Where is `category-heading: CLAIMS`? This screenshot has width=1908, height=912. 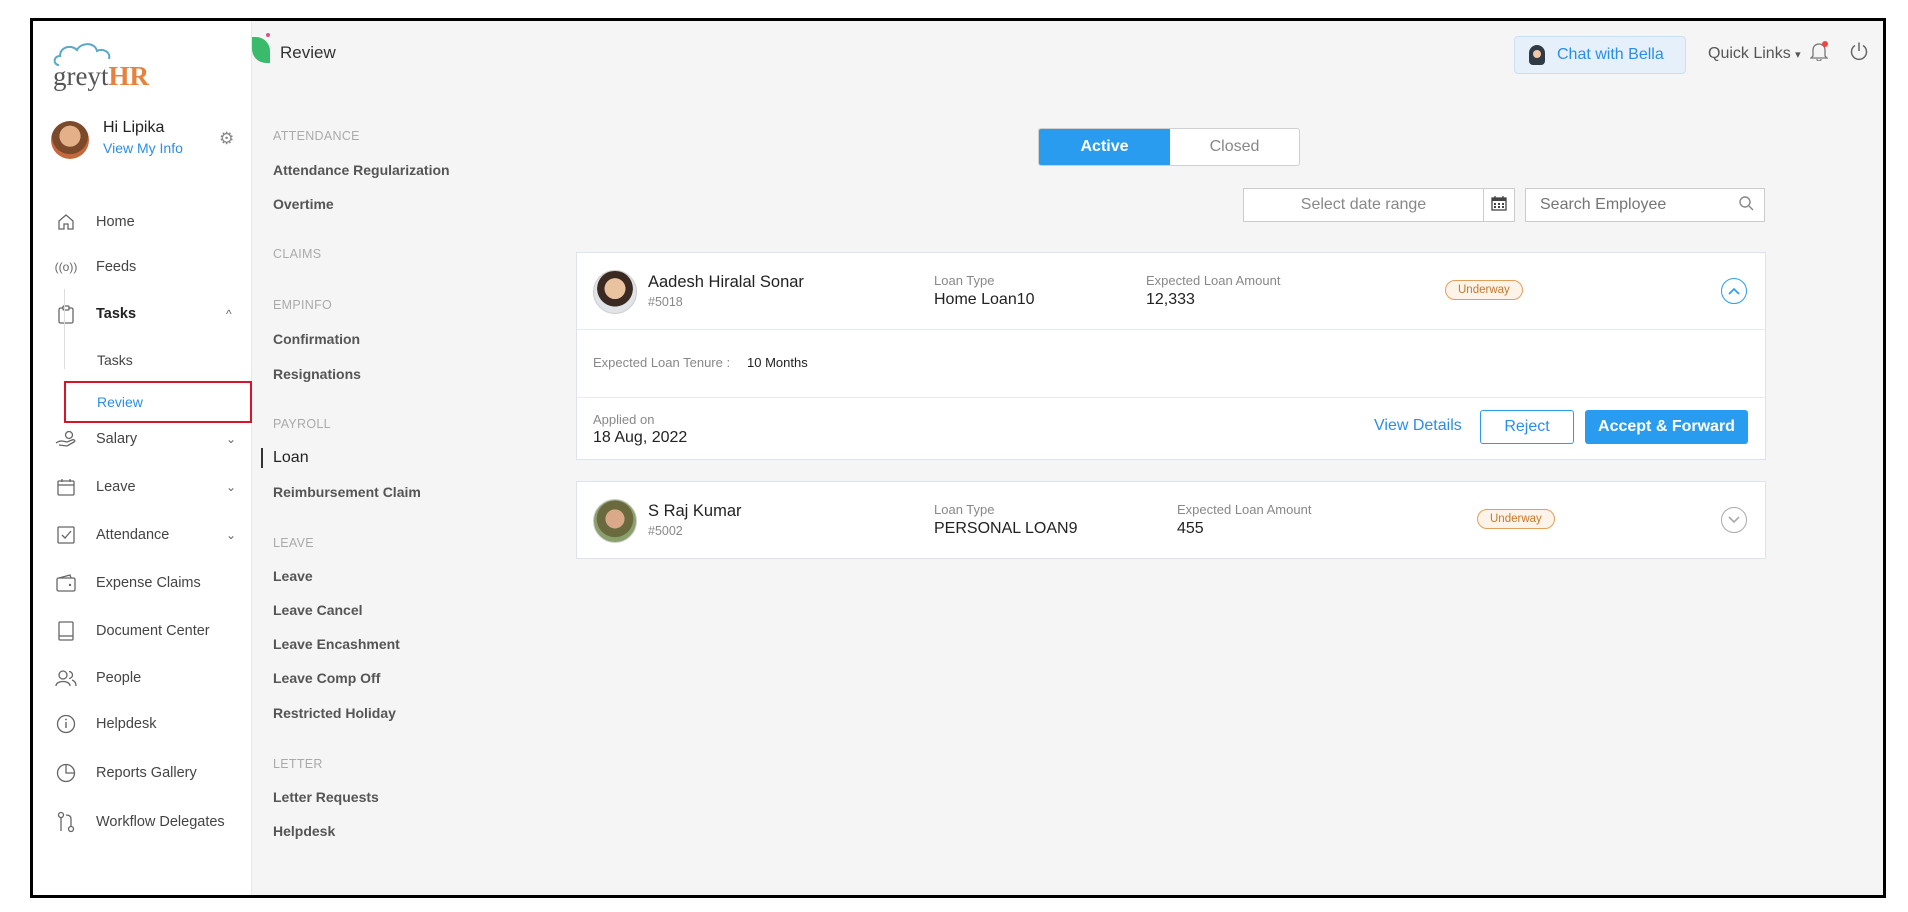
category-heading: CLAIMS is located at coordinates (297, 254).